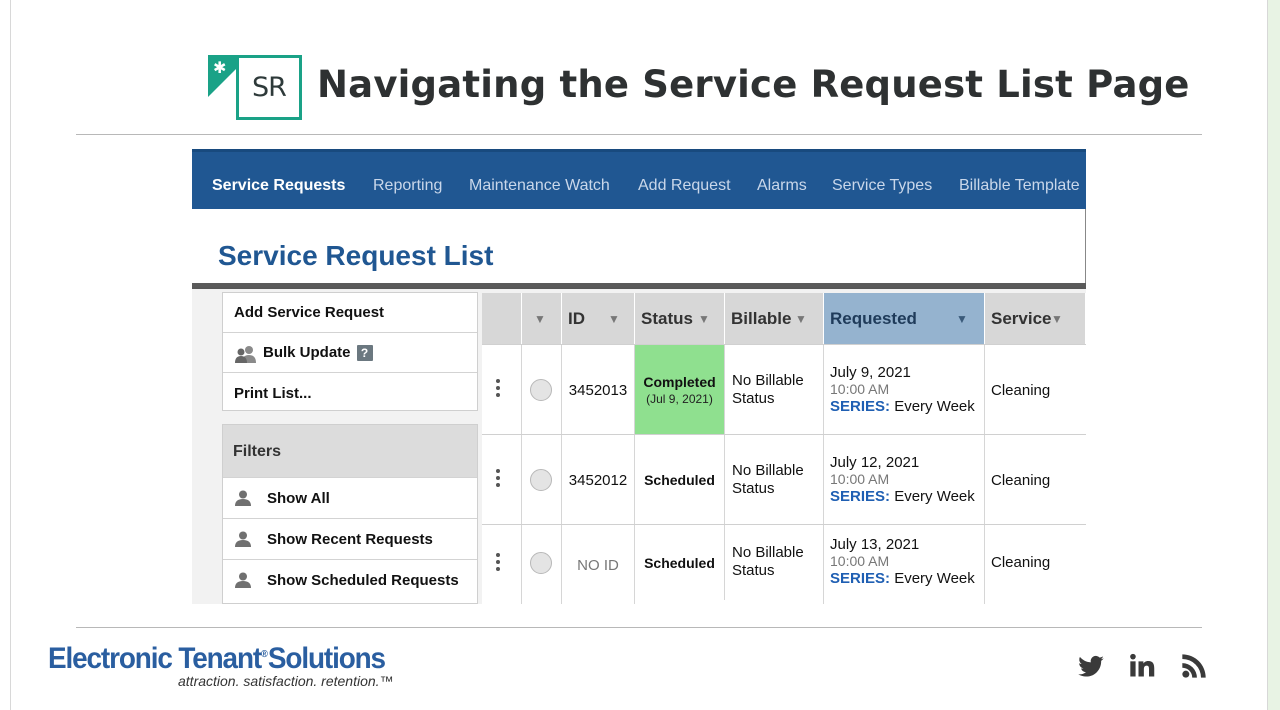 Image resolution: width=1280 pixels, height=710 pixels. Describe the element at coordinates (598, 318) in the screenshot. I see `header-id: ID ▼` at that location.